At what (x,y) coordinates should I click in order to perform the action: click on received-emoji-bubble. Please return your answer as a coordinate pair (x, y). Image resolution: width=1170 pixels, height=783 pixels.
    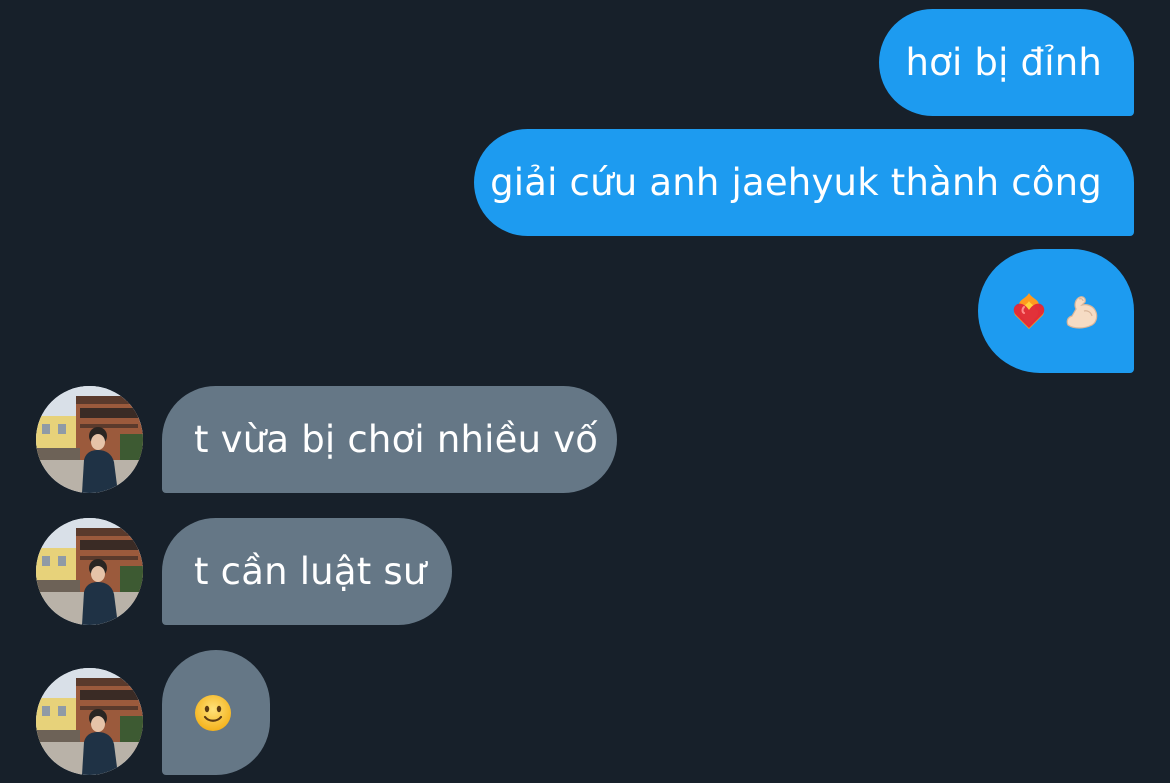
    Looking at the image, I should click on (216, 712).